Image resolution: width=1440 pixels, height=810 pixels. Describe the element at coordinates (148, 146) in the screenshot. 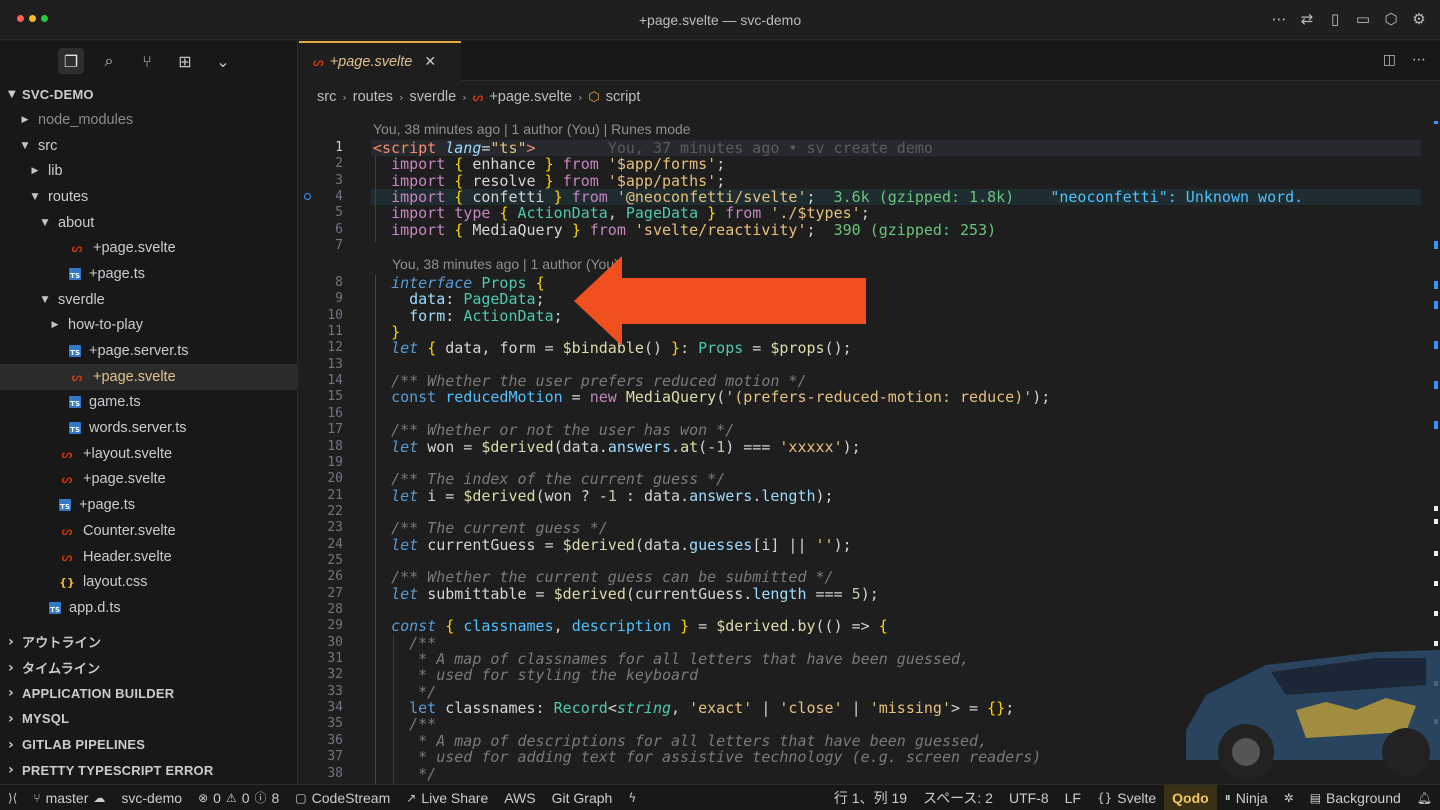

I see `tree-item: ▼ src` at that location.